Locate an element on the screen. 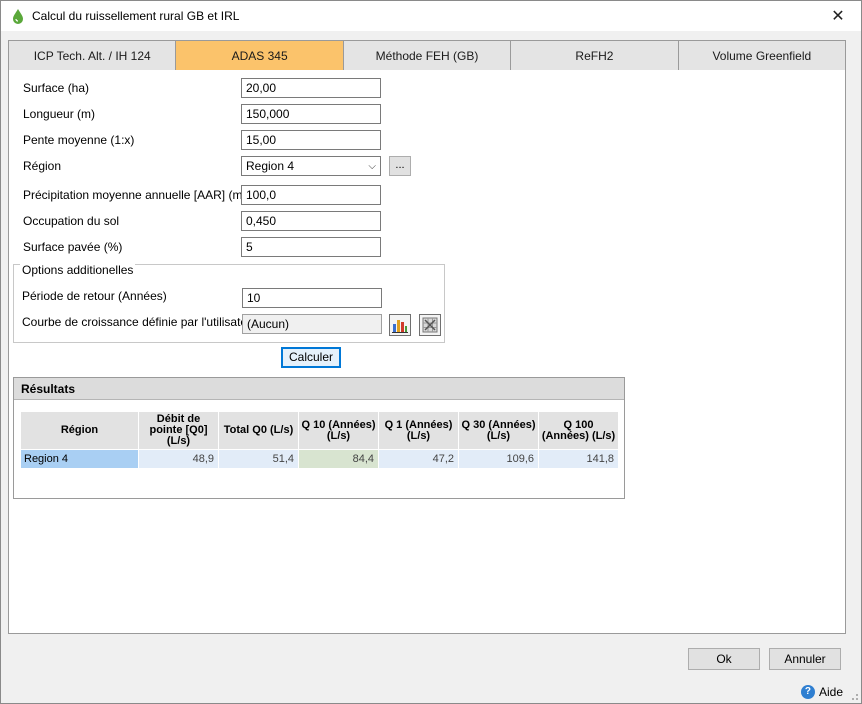 The height and width of the screenshot is (704, 862). courbe-field: (Aucun) is located at coordinates (312, 324).